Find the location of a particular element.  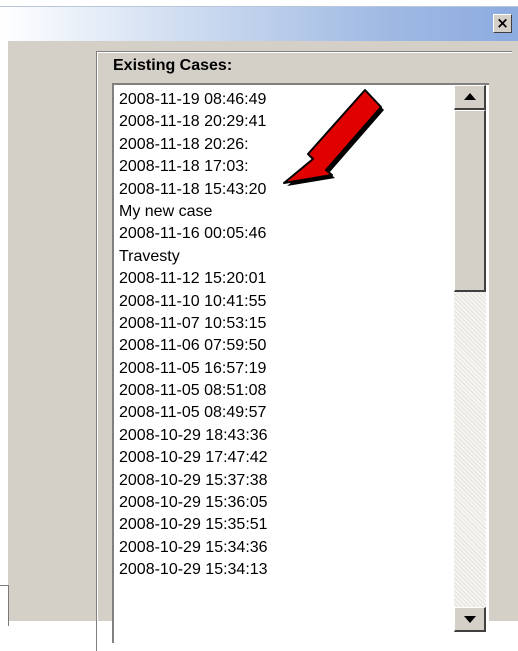

case-list-item: 2008-11-18 20:26: is located at coordinates (193, 145).